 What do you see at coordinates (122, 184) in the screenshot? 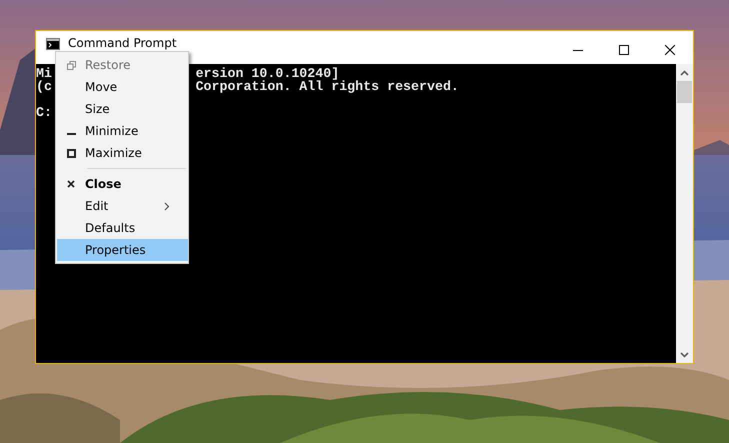
I see `menu-item: Close` at bounding box center [122, 184].